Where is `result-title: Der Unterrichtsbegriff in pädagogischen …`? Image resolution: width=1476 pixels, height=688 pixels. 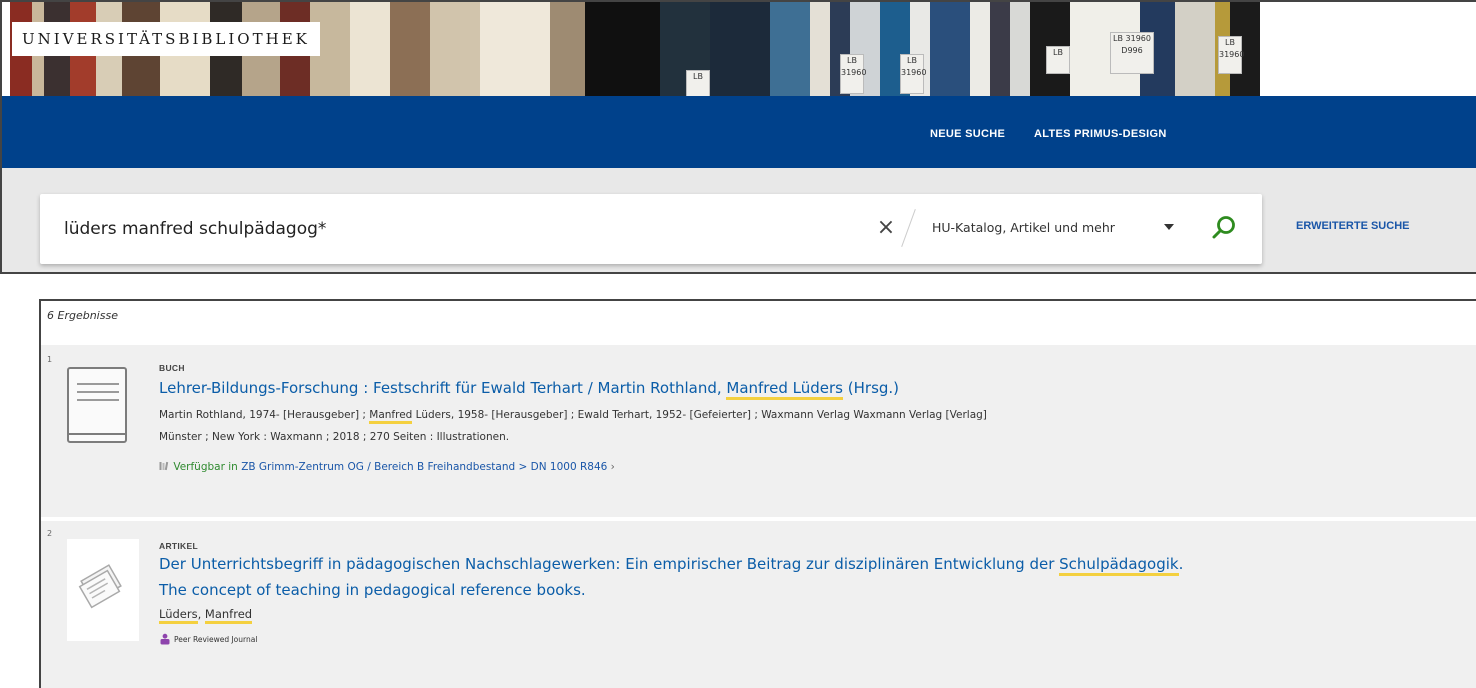
result-title: Der Unterrichtsbegriff in pädagogischen … is located at coordinates (671, 565).